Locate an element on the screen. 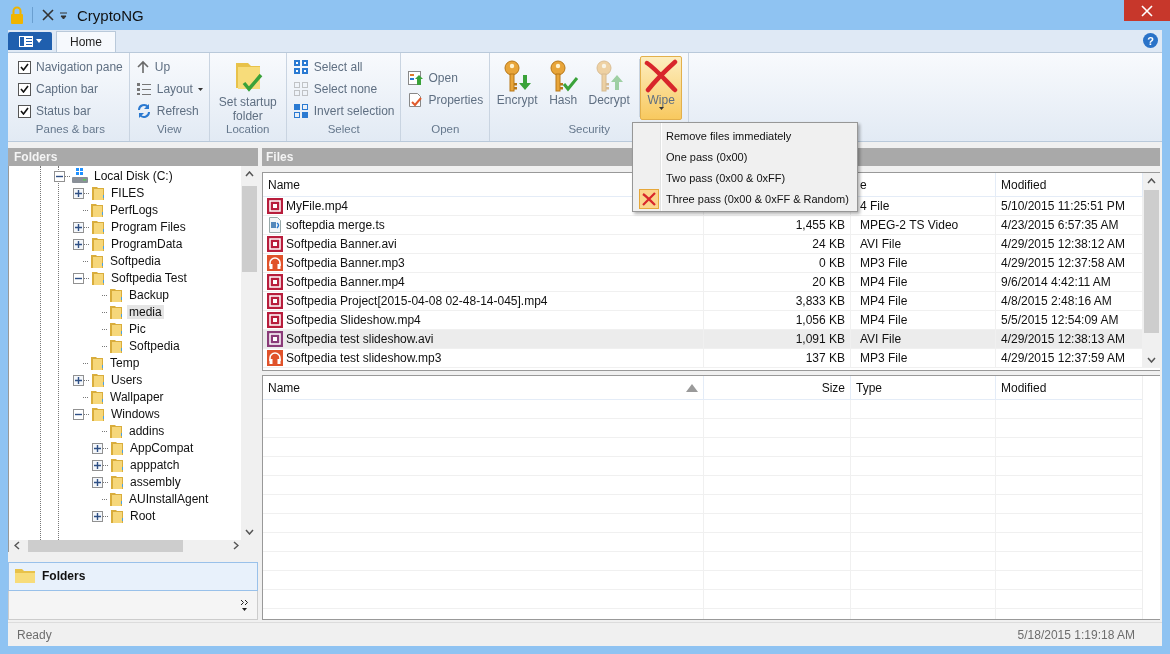 This screenshot has width=1170, height=654. tree-item: PerfLogs is located at coordinates (134, 210).